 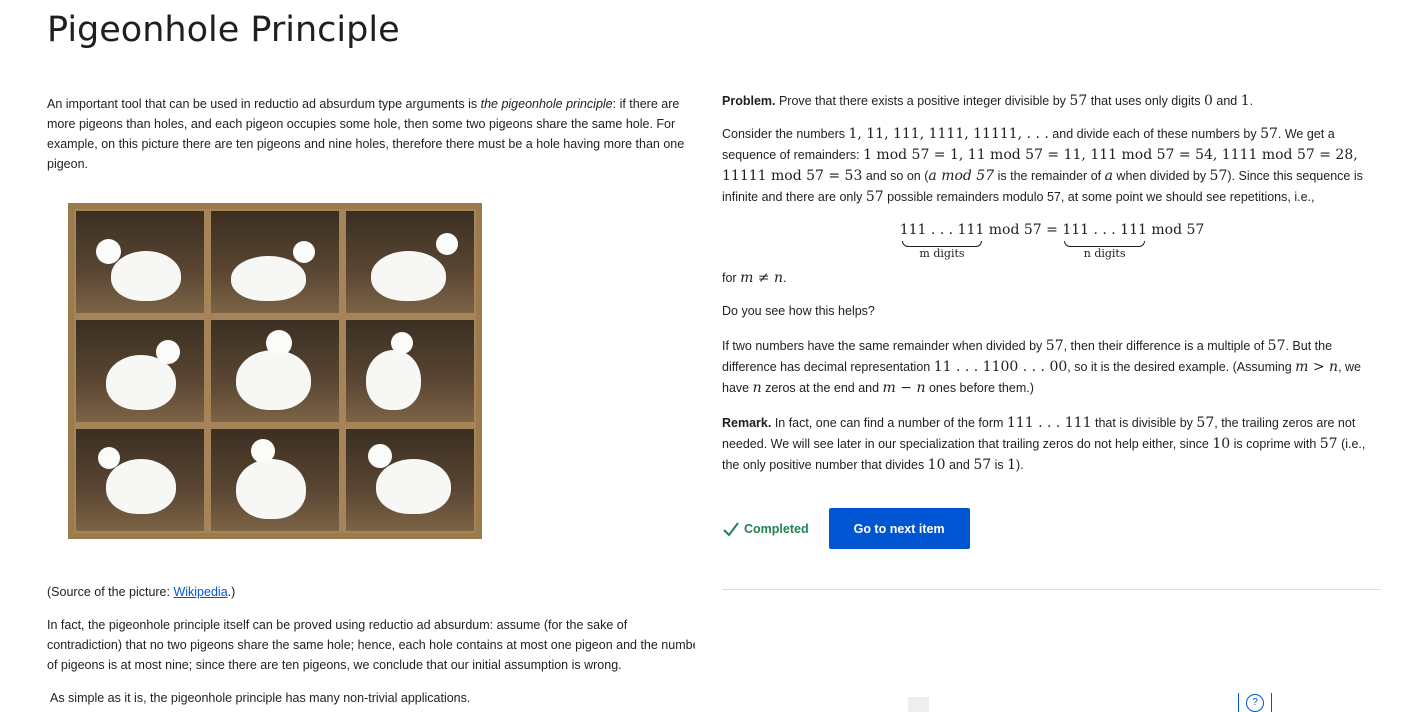 I want to click on text: that uses only digits, so click(x=1145, y=101).